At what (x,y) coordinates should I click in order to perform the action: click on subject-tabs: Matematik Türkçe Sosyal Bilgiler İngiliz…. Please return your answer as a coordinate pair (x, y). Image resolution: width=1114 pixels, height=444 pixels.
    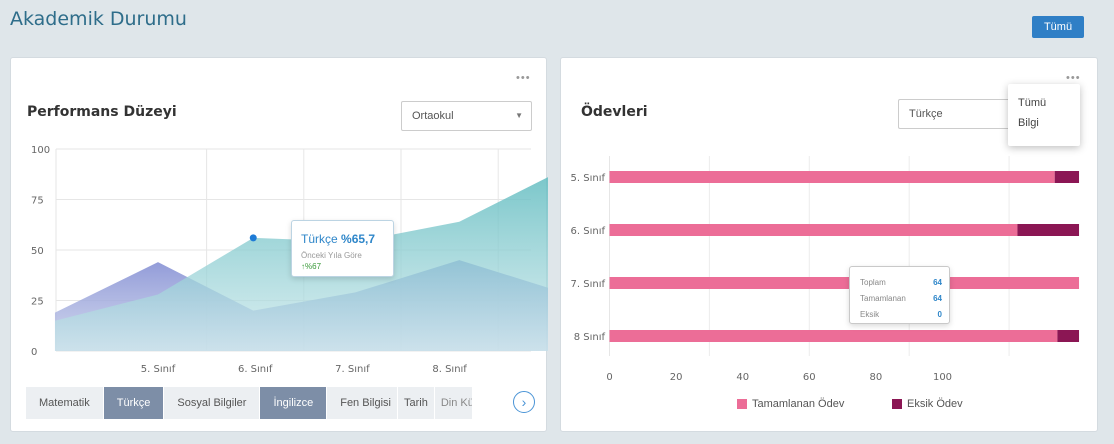
    Looking at the image, I should click on (249, 403).